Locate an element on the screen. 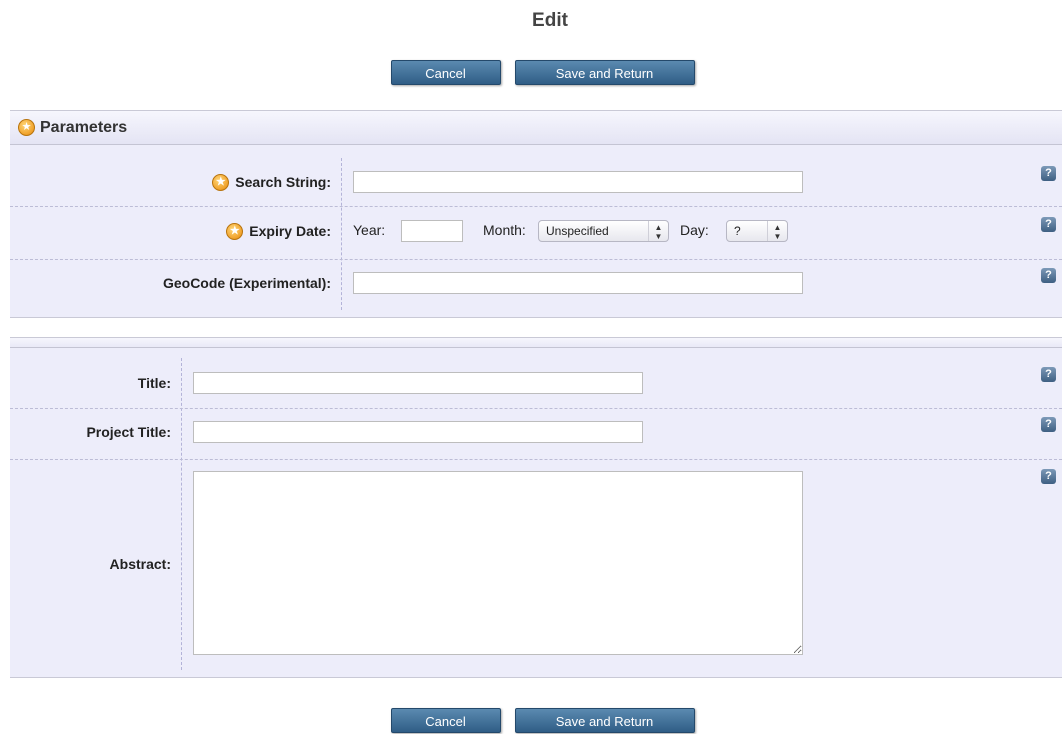 This screenshot has width=1062, height=734. project-title-label: Project Title: is located at coordinates (128, 432).